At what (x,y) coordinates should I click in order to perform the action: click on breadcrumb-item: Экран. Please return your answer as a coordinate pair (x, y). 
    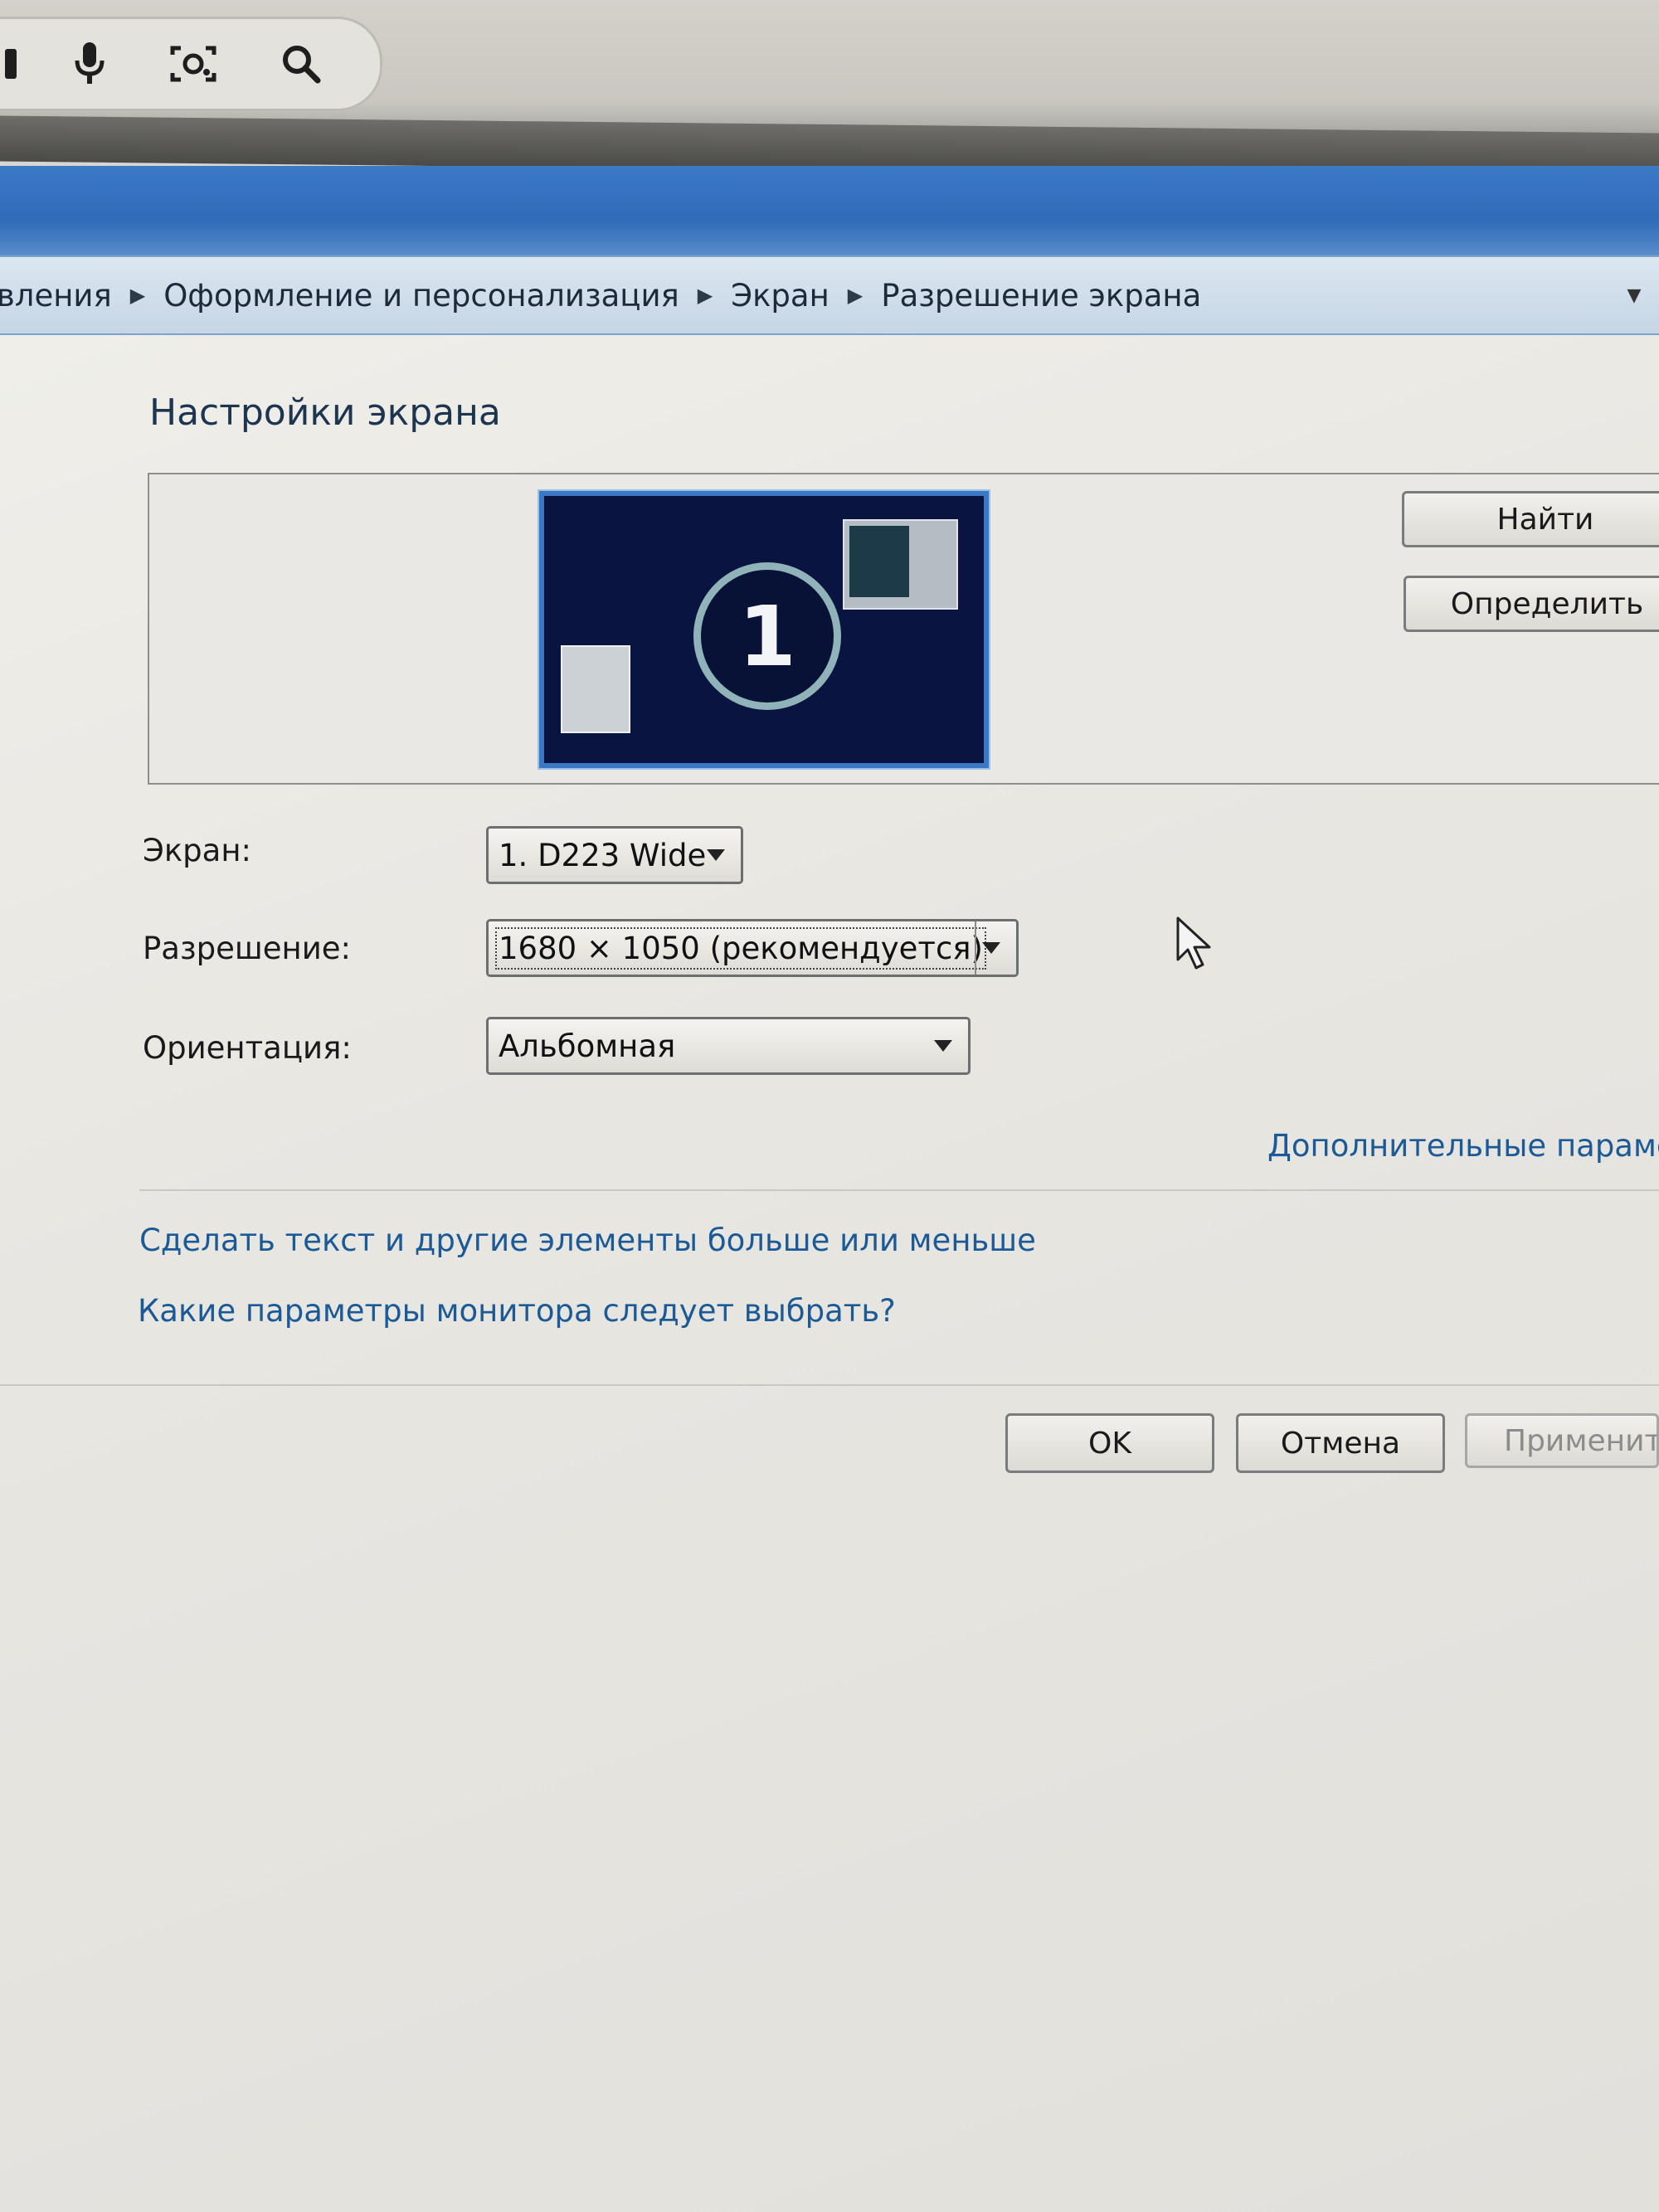
    Looking at the image, I should click on (780, 296).